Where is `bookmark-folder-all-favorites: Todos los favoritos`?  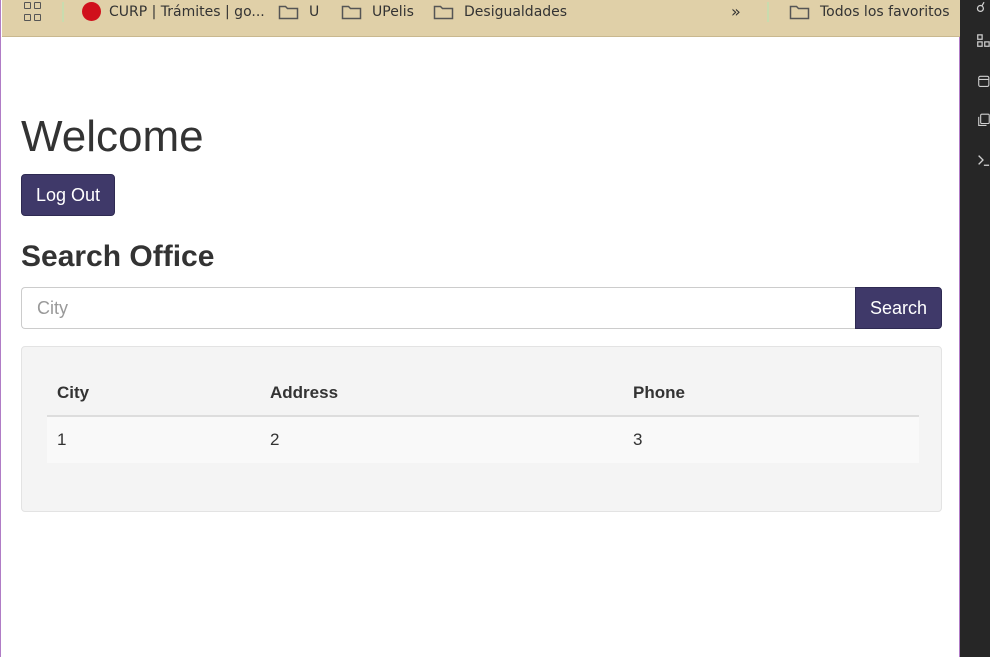
bookmark-folder-all-favorites: Todos los favoritos is located at coordinates (869, 11).